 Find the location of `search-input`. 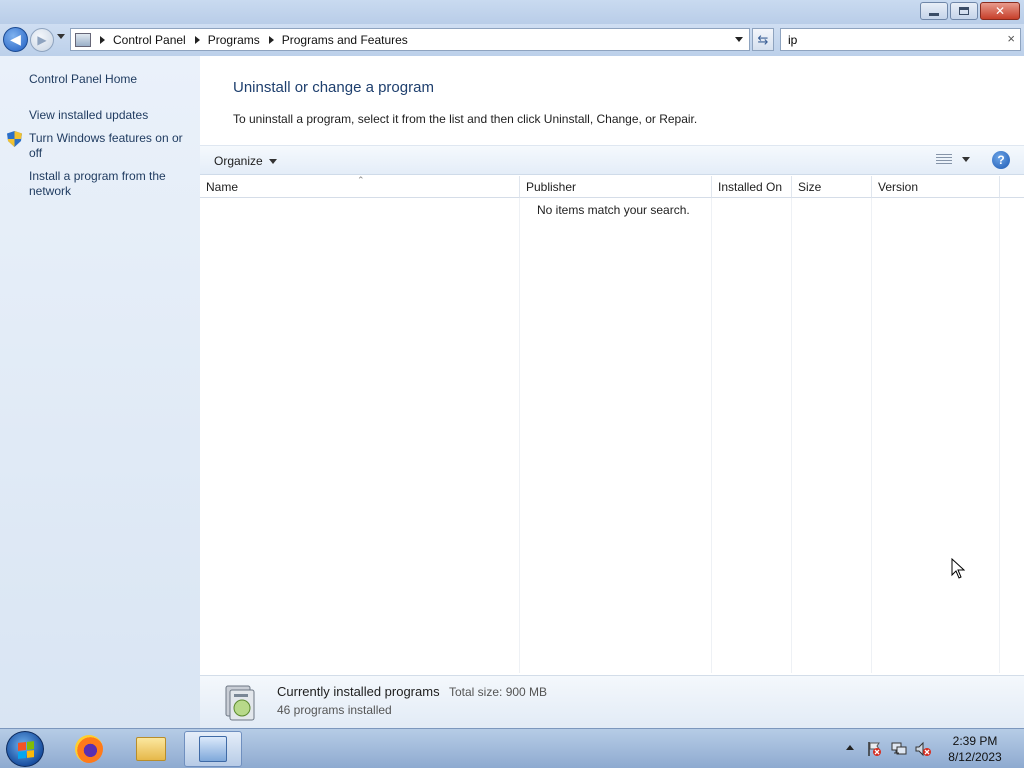

search-input is located at coordinates (886, 39).